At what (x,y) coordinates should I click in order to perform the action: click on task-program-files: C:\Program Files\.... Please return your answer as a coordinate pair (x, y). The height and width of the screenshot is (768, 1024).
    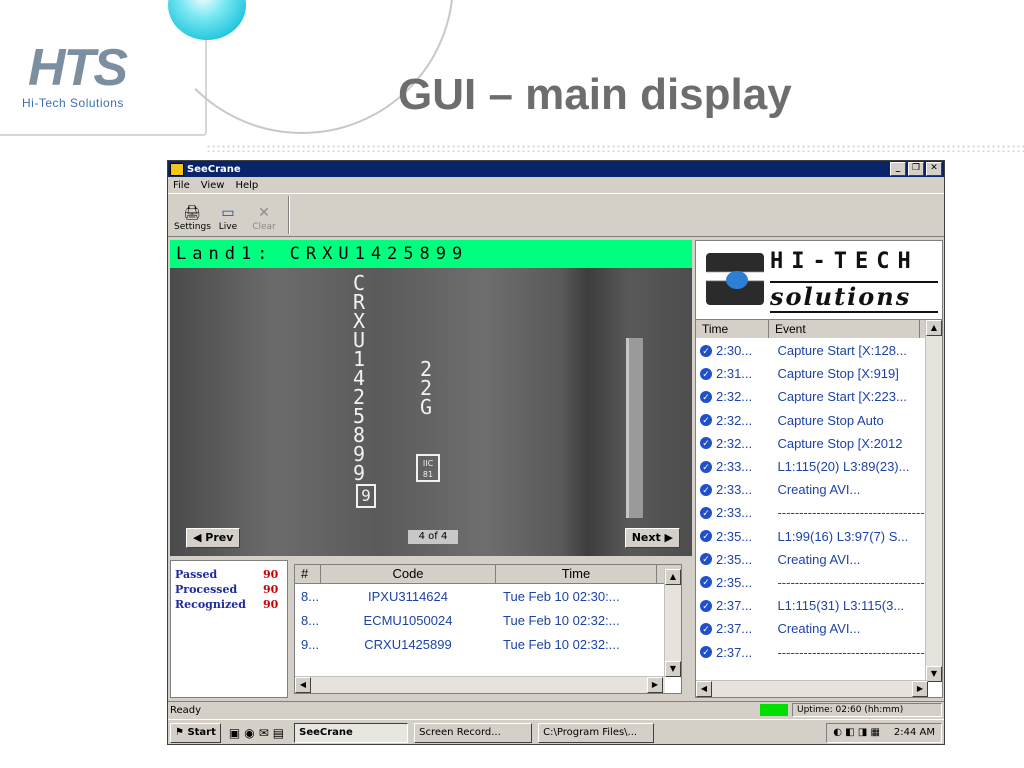
    Looking at the image, I should click on (596, 733).